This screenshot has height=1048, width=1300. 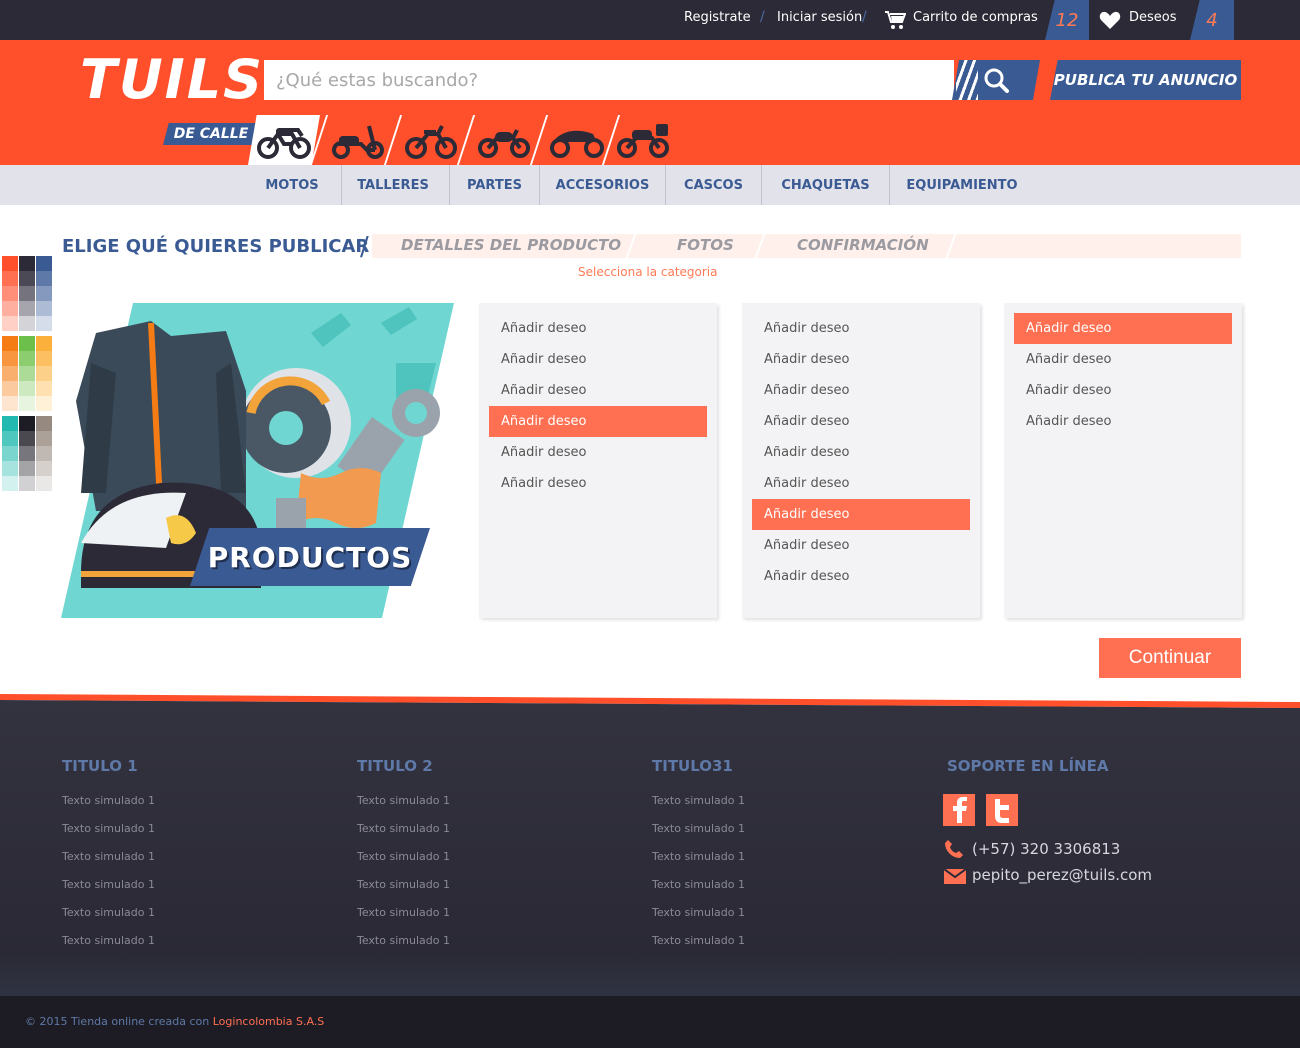 I want to click on wishlist-link: Deseos, so click(x=1153, y=17).